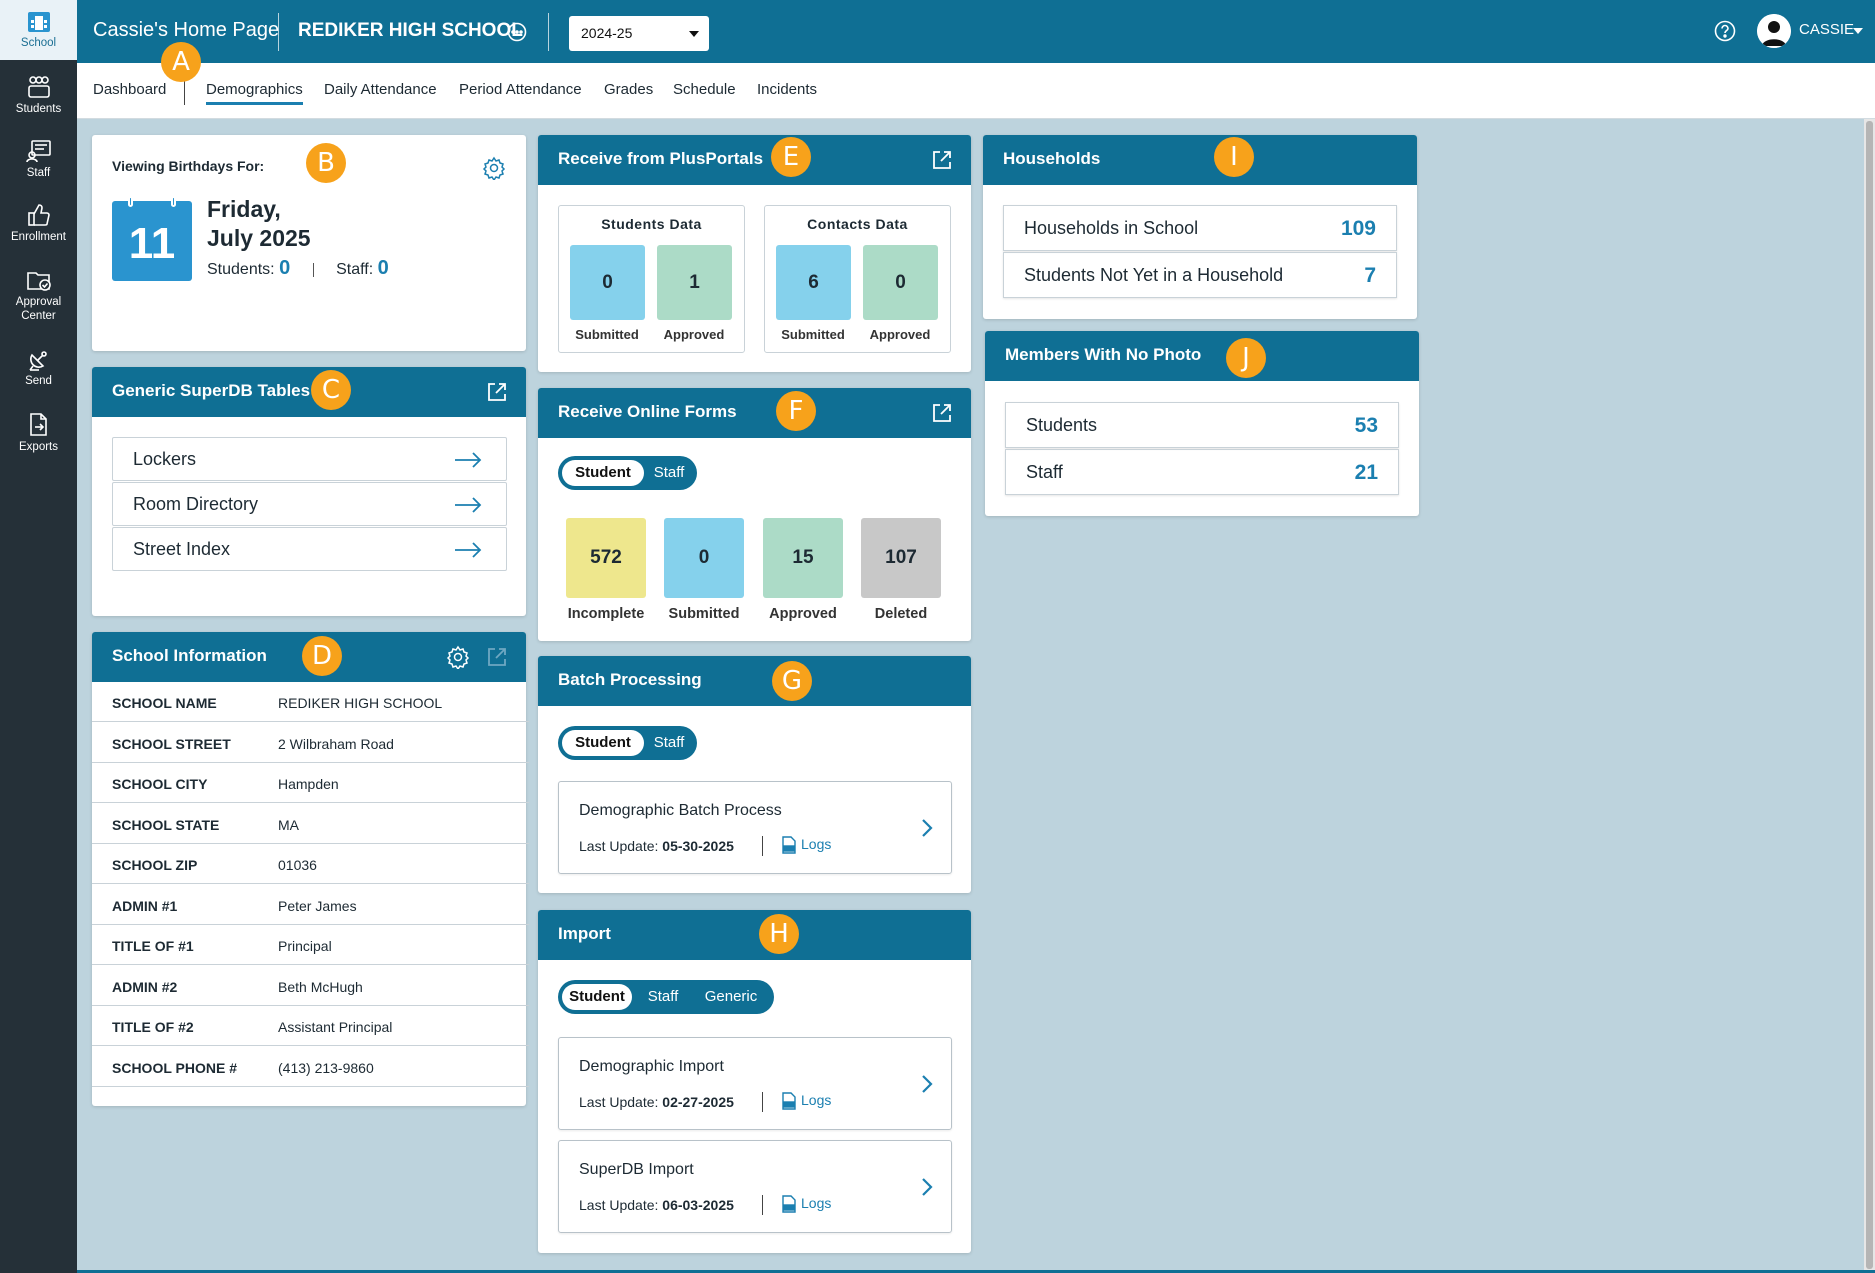  What do you see at coordinates (335, 1027) in the screenshot?
I see `field-value: Assistant Principal` at bounding box center [335, 1027].